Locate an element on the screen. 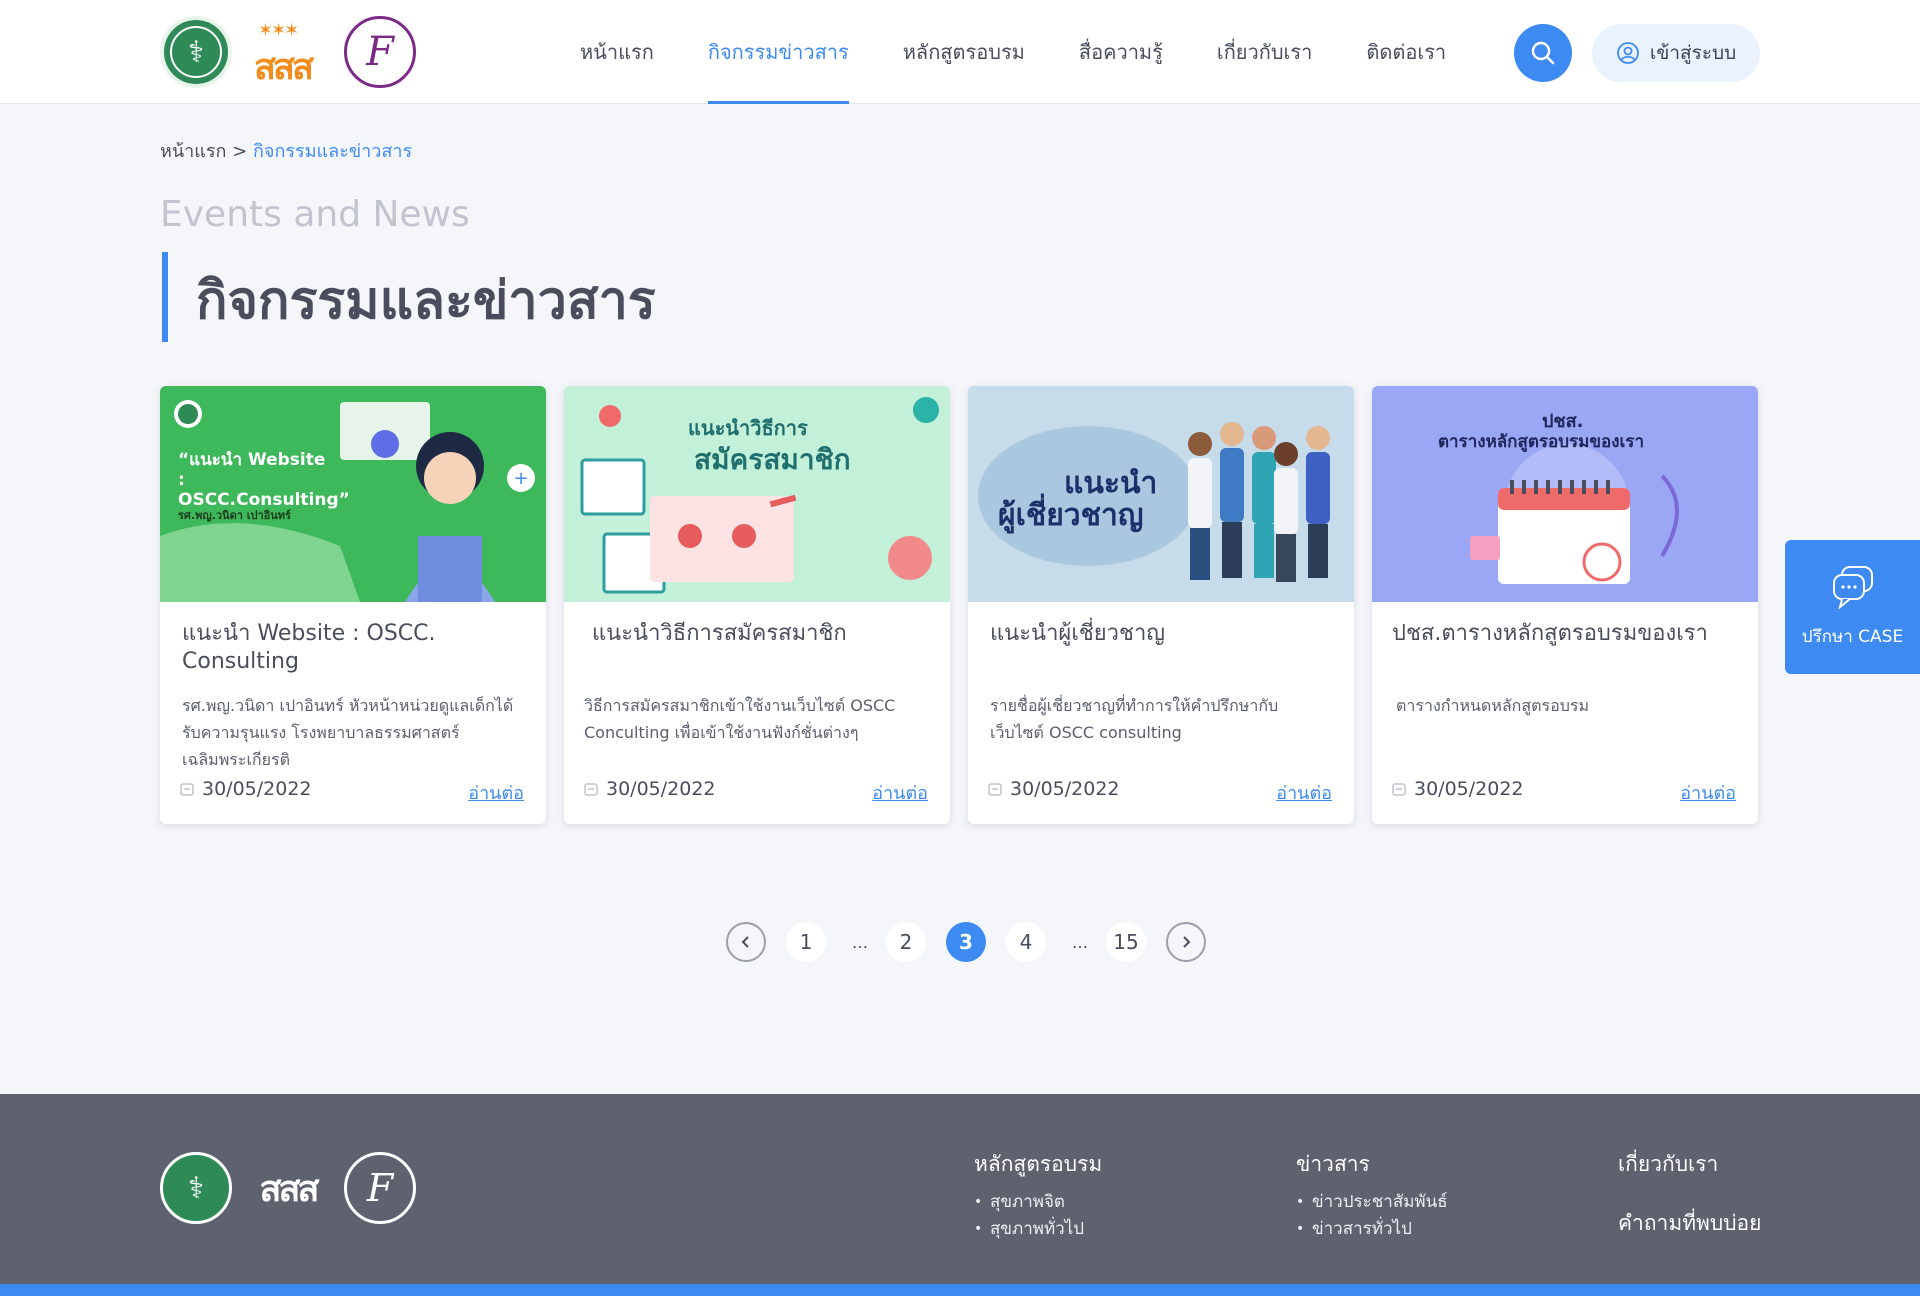 This screenshot has height=1296, width=1920. page-button: 1 is located at coordinates (806, 942).